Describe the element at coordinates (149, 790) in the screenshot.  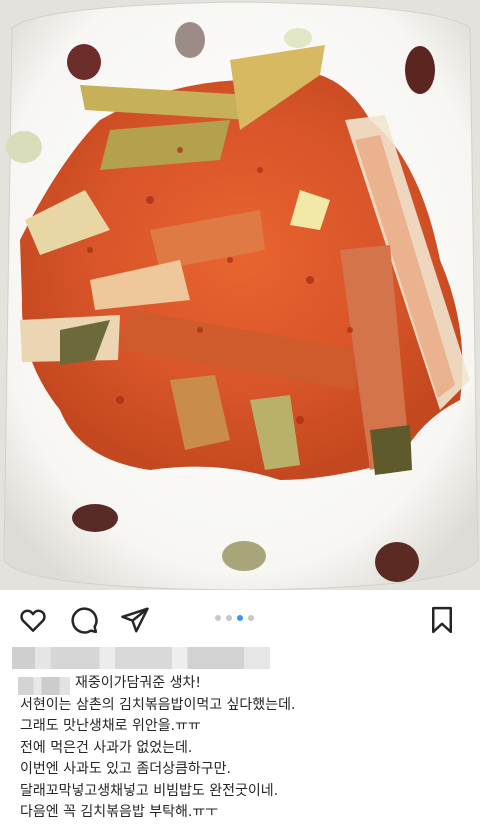
I see `caption-line: 달래꼬막넣고생채넣고 비빔밥도 완전굿이네.` at that location.